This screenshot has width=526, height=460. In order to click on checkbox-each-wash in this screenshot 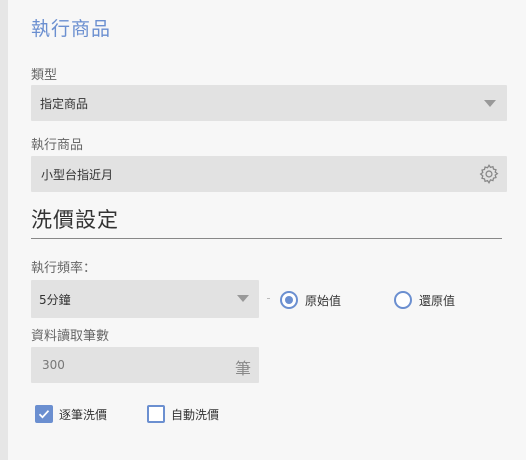, I will do `click(44, 414)`.